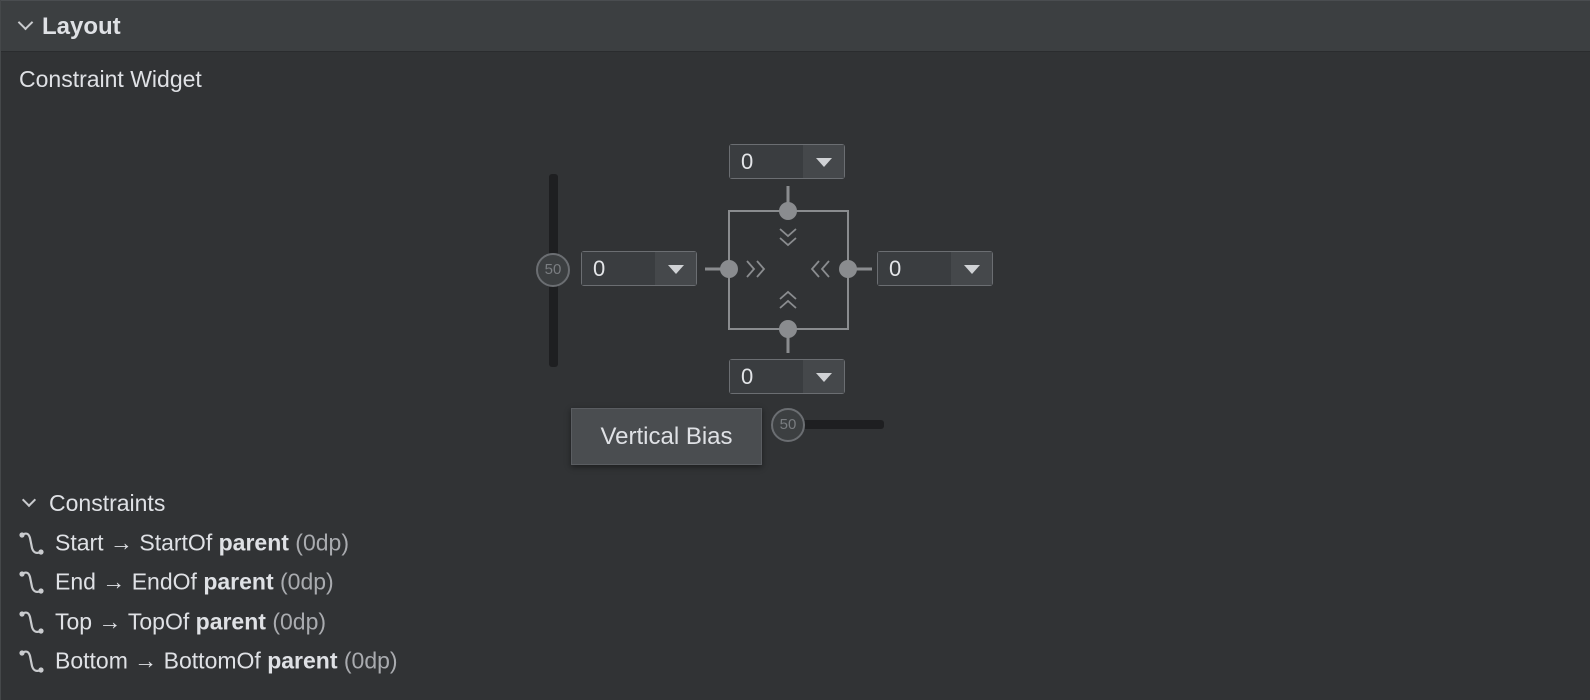 Image resolution: width=1590 pixels, height=700 pixels. I want to click on vertical-bias-tooltip: Vertical Bias, so click(666, 436).